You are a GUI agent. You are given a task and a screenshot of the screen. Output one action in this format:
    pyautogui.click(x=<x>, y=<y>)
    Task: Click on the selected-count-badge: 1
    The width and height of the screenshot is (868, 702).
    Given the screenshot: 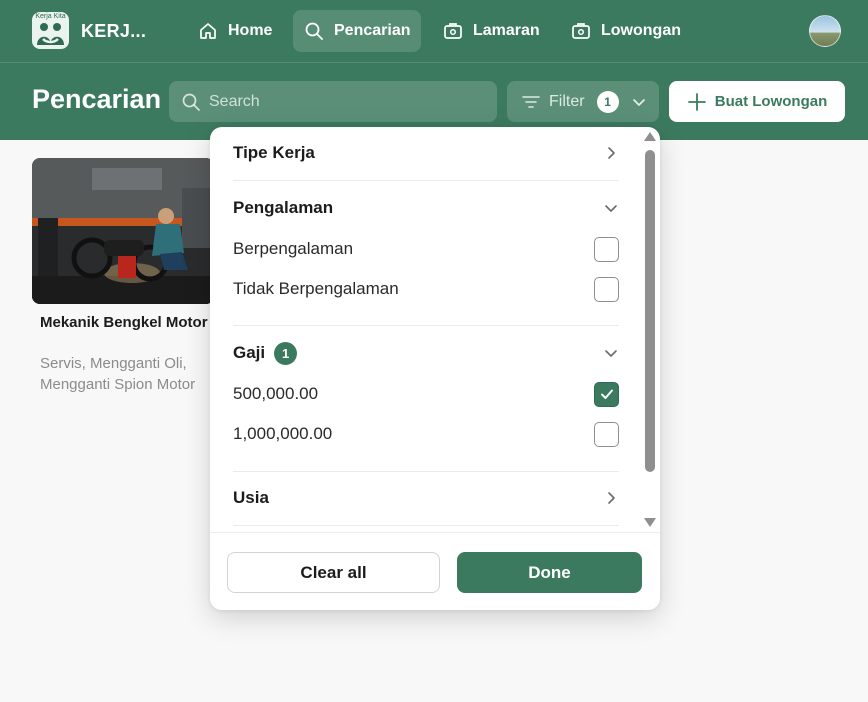 What is the action you would take?
    pyautogui.click(x=286, y=353)
    